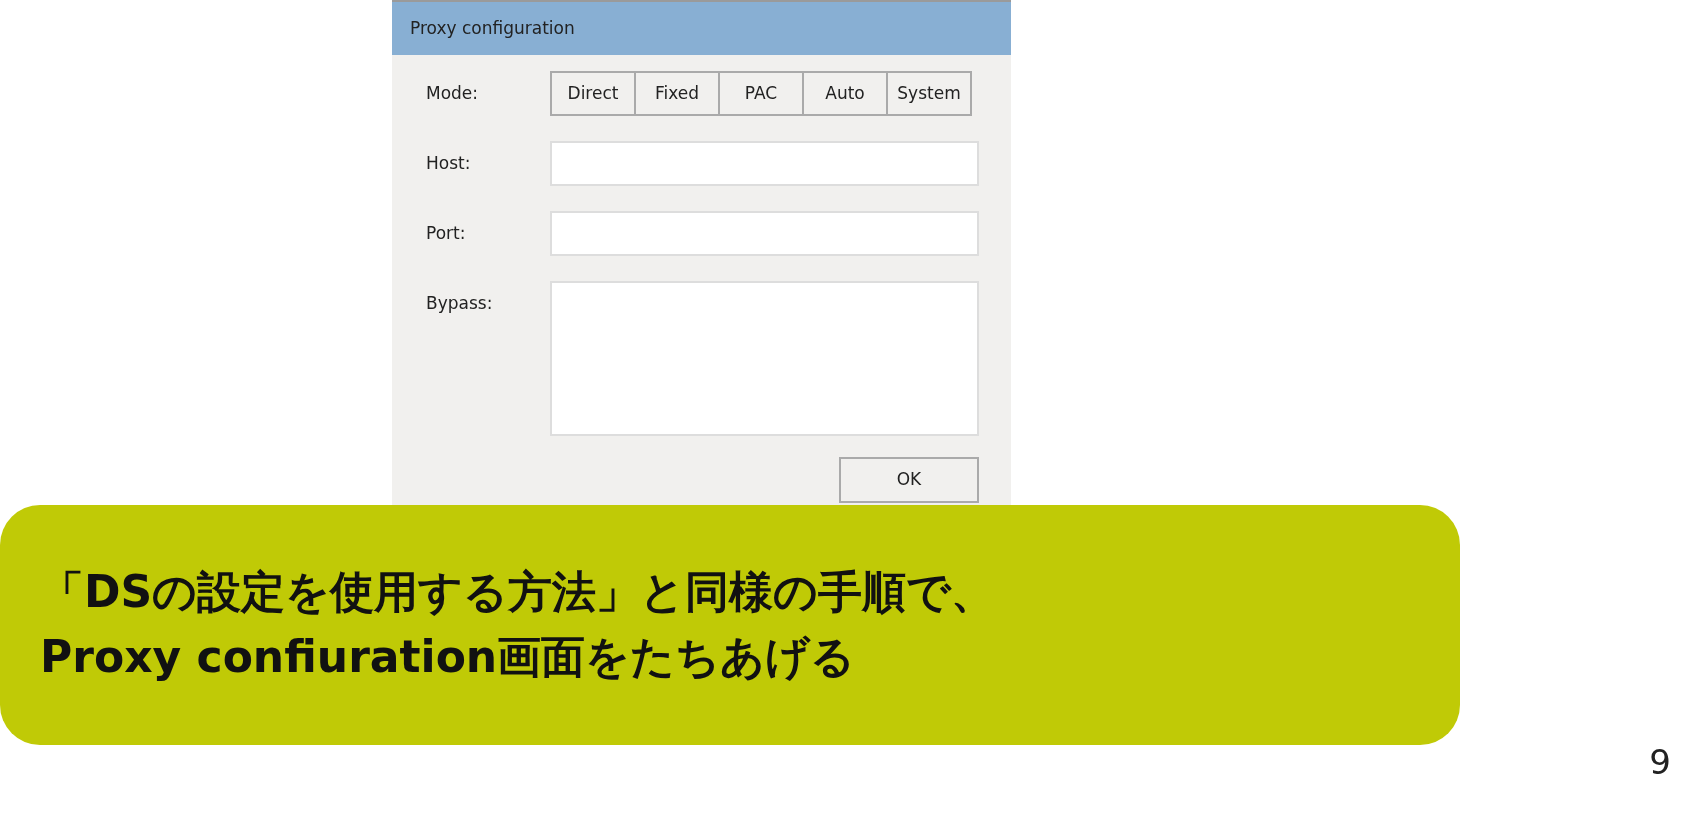 This screenshot has width=1693, height=820. I want to click on callout-text: Proxy confiuration画面をたちあげる, so click(448, 657).